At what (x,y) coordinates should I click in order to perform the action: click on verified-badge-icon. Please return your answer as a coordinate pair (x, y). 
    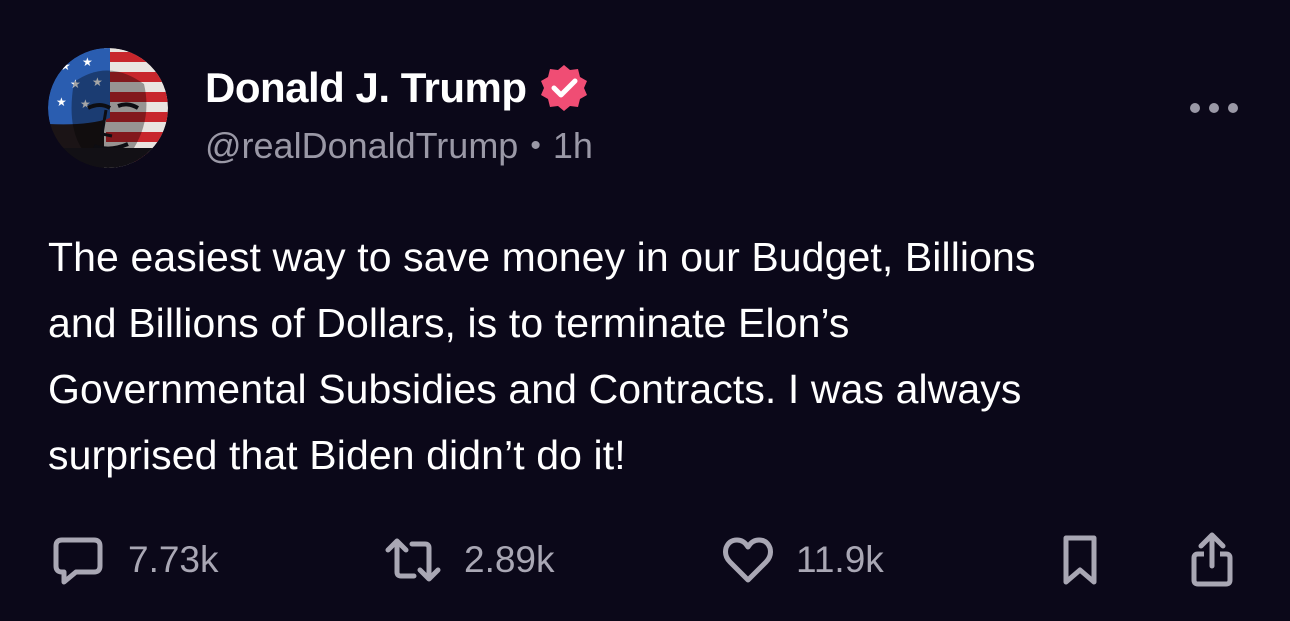
    Looking at the image, I should click on (564, 88).